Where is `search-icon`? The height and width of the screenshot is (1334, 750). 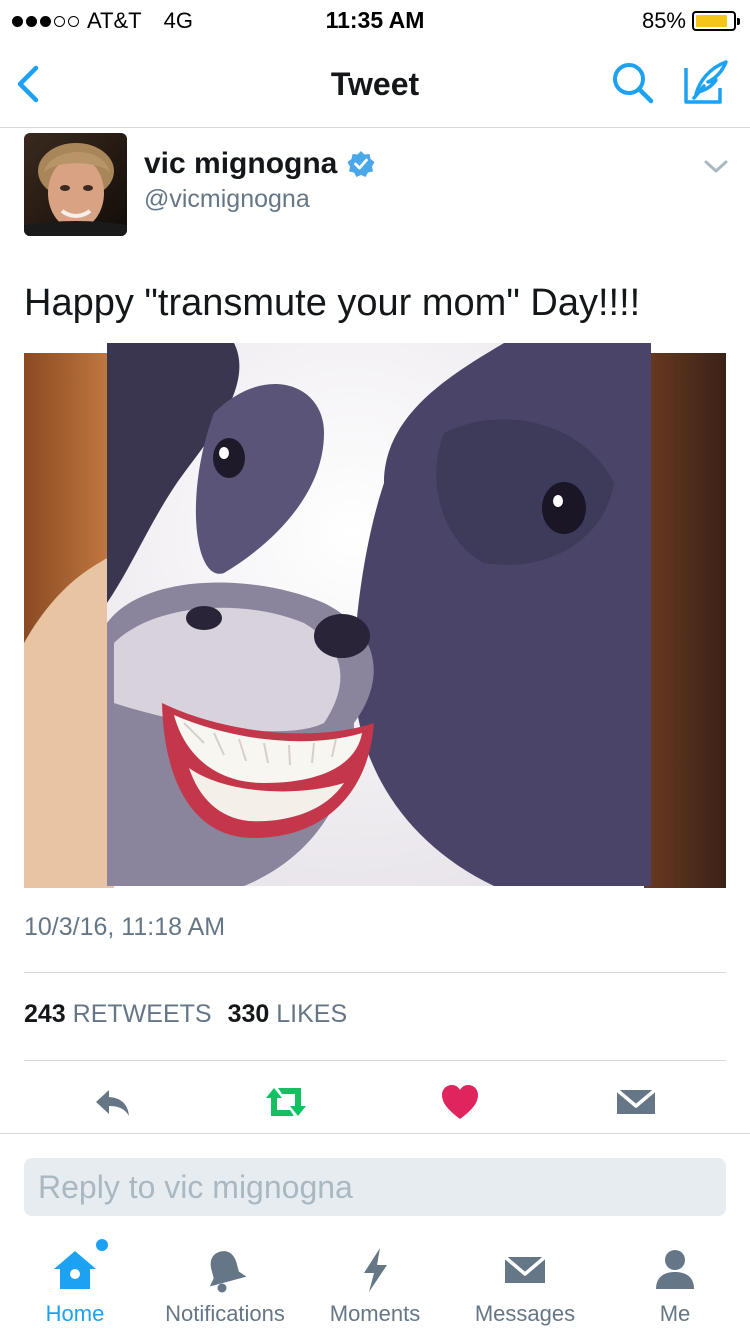
search-icon is located at coordinates (633, 83).